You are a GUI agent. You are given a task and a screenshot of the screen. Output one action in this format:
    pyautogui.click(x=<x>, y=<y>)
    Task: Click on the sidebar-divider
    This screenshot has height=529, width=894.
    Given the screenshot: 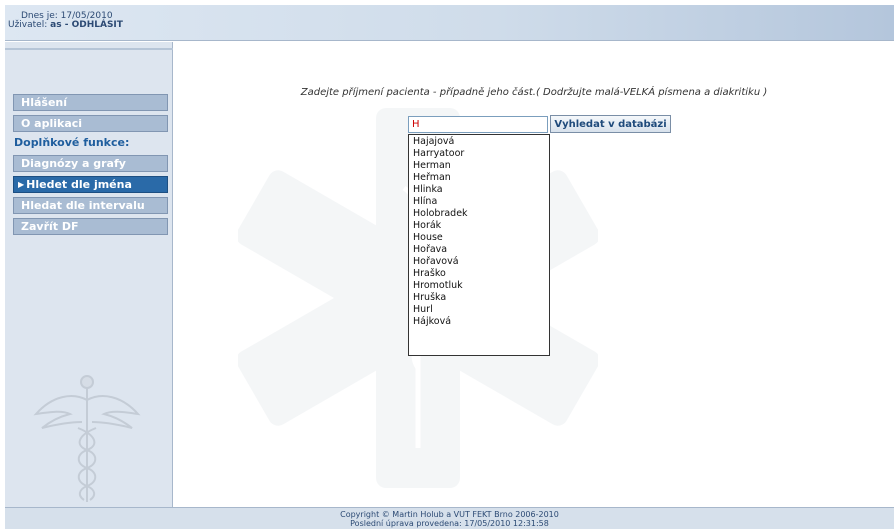 What is the action you would take?
    pyautogui.click(x=89, y=49)
    